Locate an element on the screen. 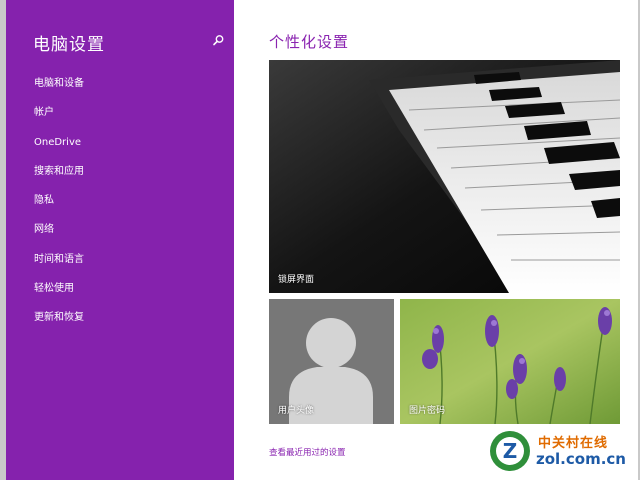 Image resolution: width=640 pixels, height=480 pixels. picture-password-label: 图片密码 is located at coordinates (427, 411).